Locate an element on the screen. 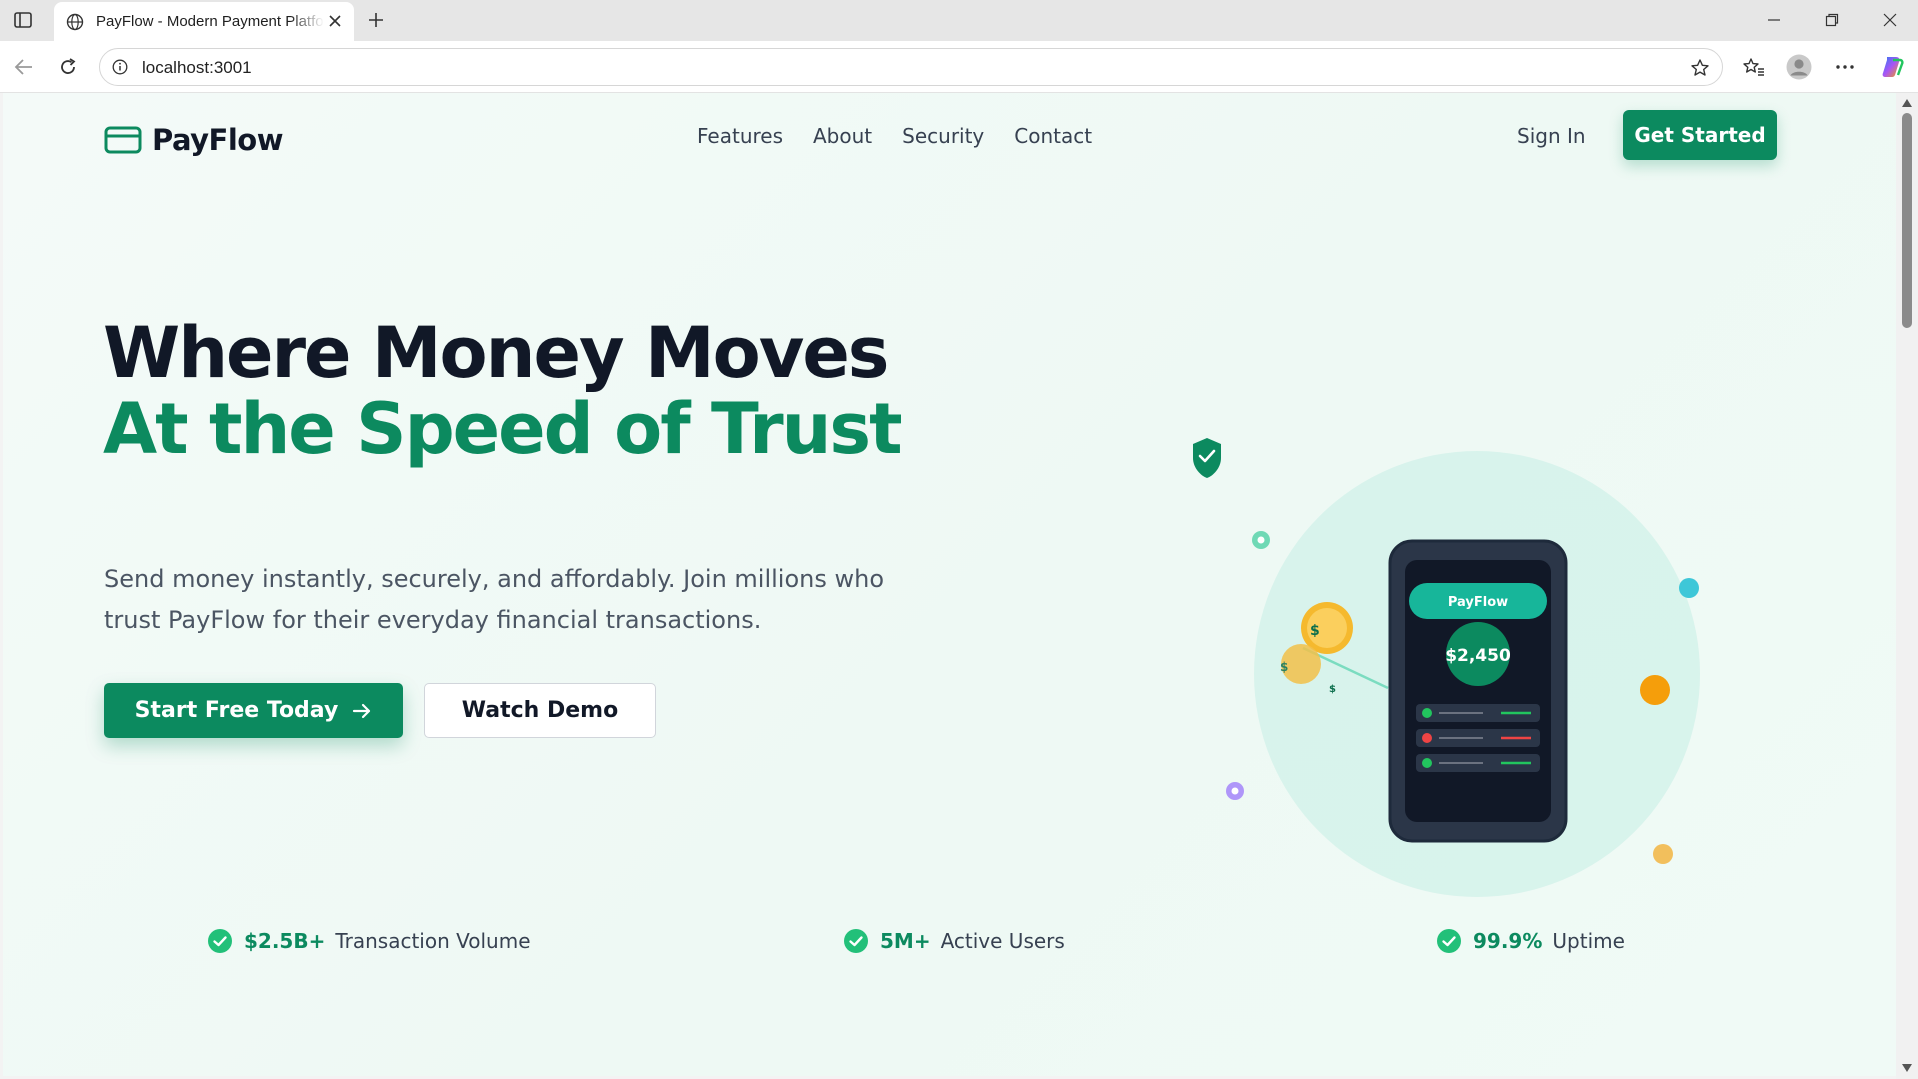 The width and height of the screenshot is (1918, 1079). address-input: localhost:3001 is located at coordinates (911, 67).